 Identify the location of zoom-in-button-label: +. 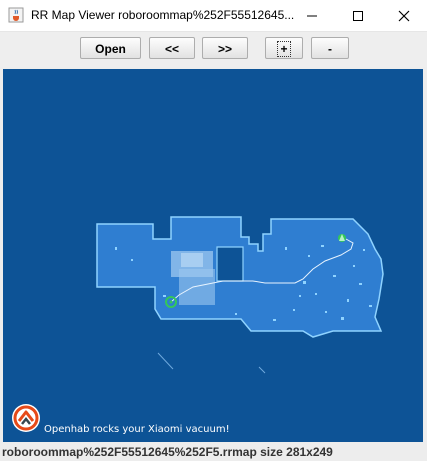
(284, 49).